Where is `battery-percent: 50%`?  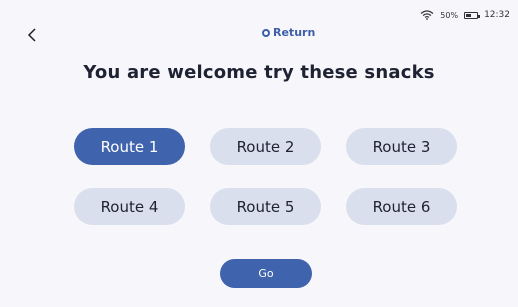
battery-percent: 50% is located at coordinates (449, 15).